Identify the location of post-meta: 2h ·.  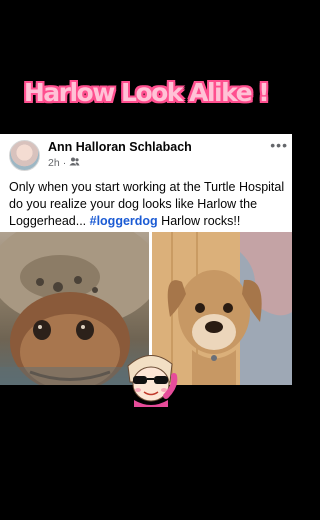
(64, 163).